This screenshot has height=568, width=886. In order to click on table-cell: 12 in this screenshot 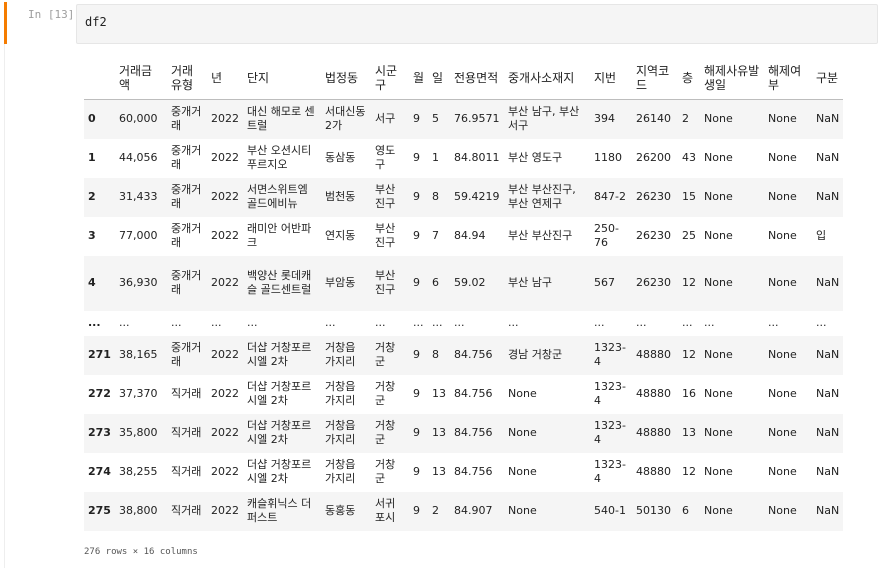, I will do `click(689, 282)`.